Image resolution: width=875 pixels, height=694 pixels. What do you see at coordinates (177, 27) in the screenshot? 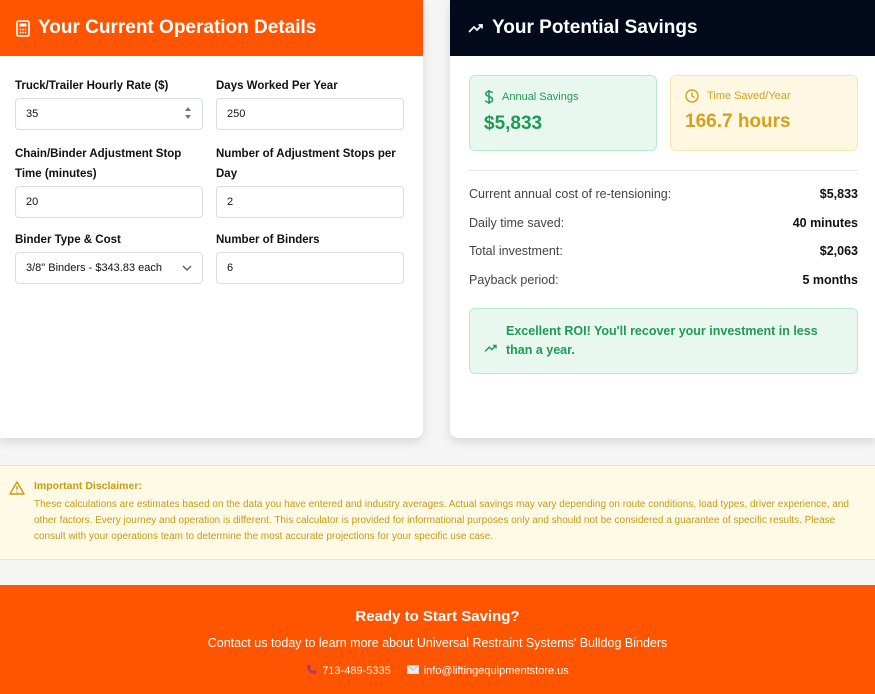
I see `operation-details-title: Your Current Operation Details` at bounding box center [177, 27].